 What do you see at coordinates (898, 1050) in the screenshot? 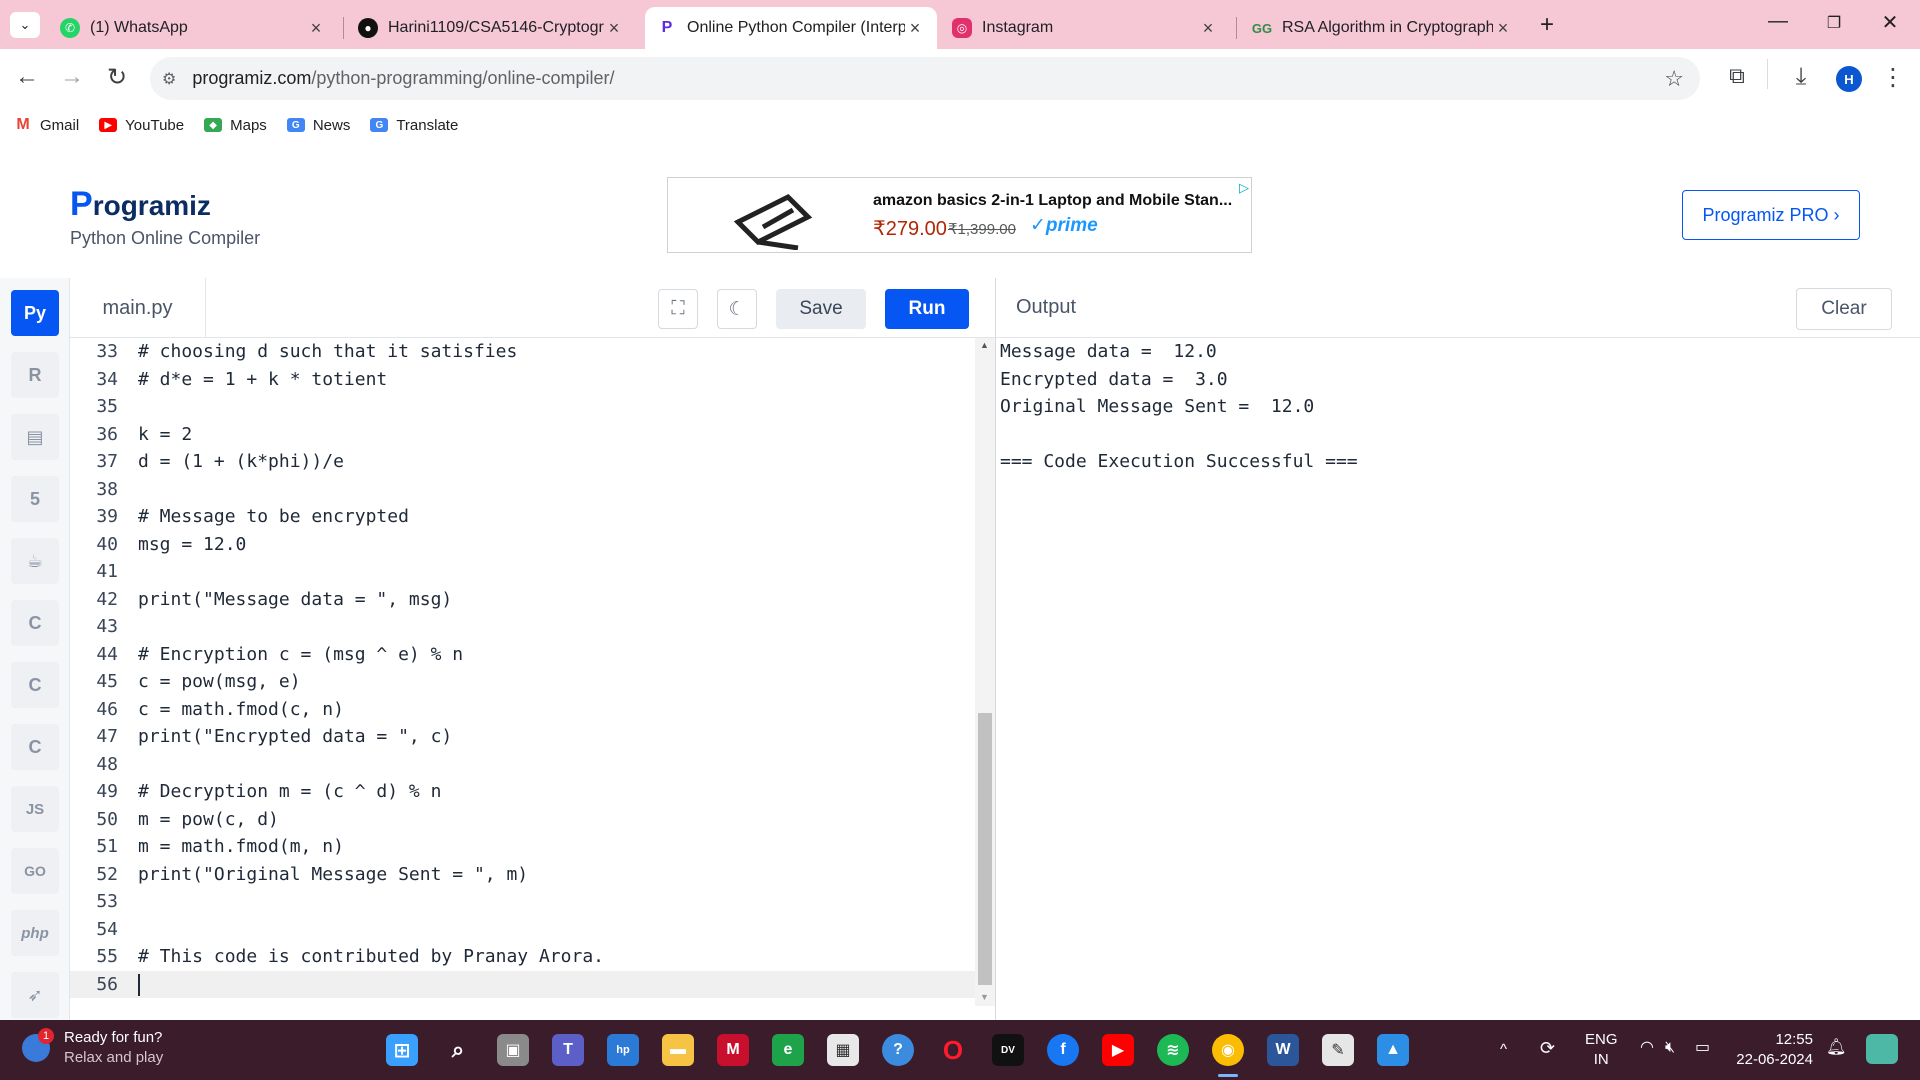
I see `help-icon: ?` at bounding box center [898, 1050].